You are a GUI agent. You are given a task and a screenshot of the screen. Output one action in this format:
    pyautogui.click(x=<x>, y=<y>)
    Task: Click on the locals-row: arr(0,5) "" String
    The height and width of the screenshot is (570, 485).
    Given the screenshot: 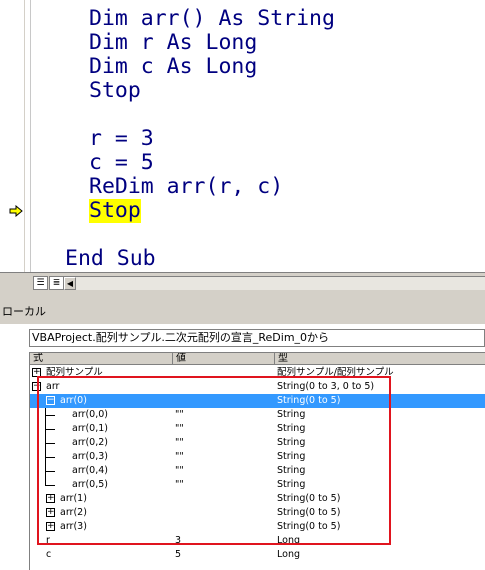 What is the action you would take?
    pyautogui.click(x=257, y=485)
    